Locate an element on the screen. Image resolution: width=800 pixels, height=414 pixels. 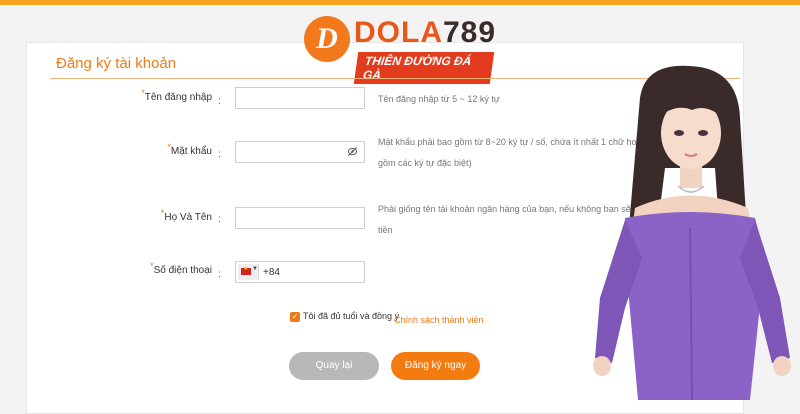
fullname-label: *Họ Và Tên is located at coordinates (186, 215).